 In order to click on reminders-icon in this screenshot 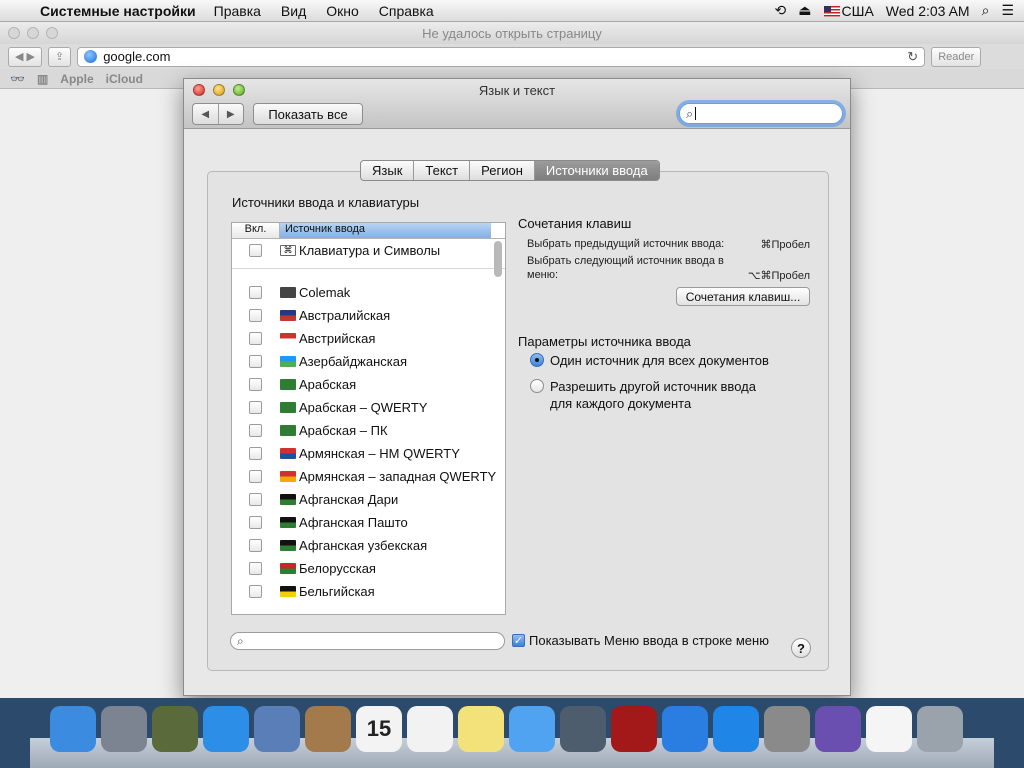, I will do `click(430, 729)`.